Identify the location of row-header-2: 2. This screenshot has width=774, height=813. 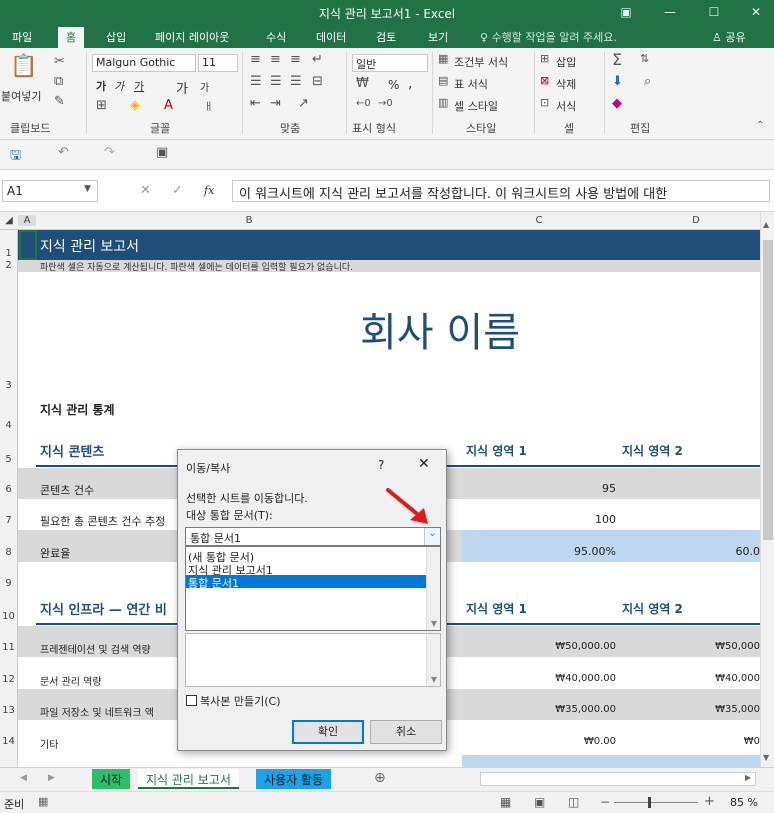
(9, 266).